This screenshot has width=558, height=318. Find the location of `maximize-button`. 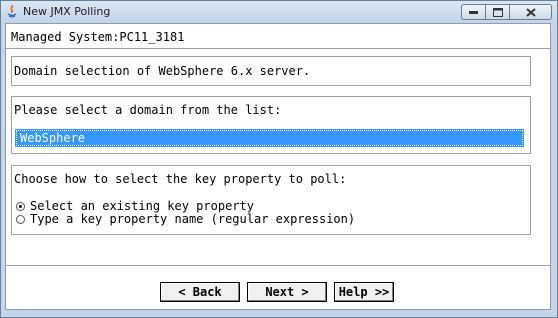

maximize-button is located at coordinates (497, 12).